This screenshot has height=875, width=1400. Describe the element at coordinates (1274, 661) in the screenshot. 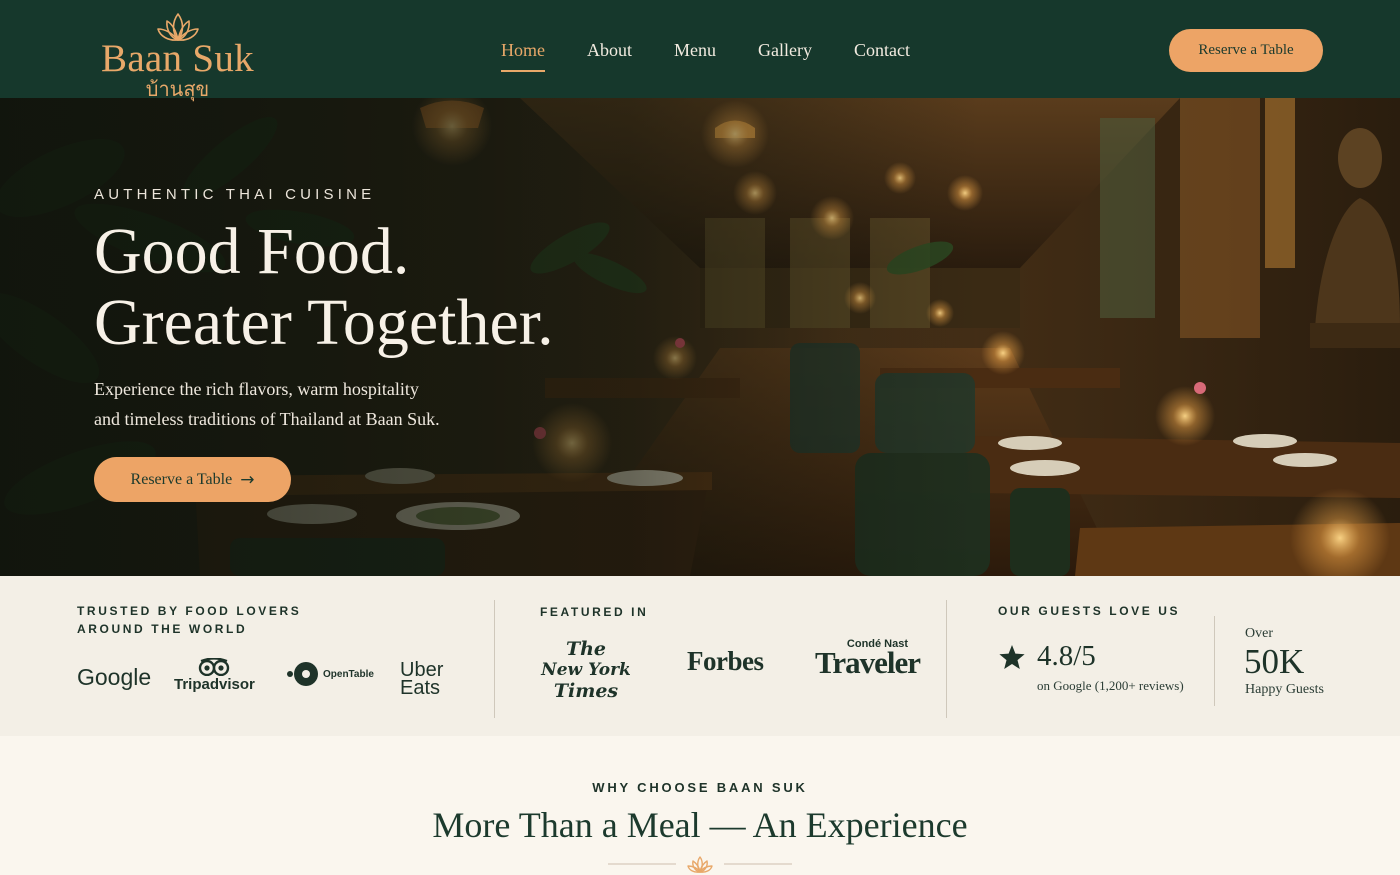

I see `guests-count: 50K` at that location.